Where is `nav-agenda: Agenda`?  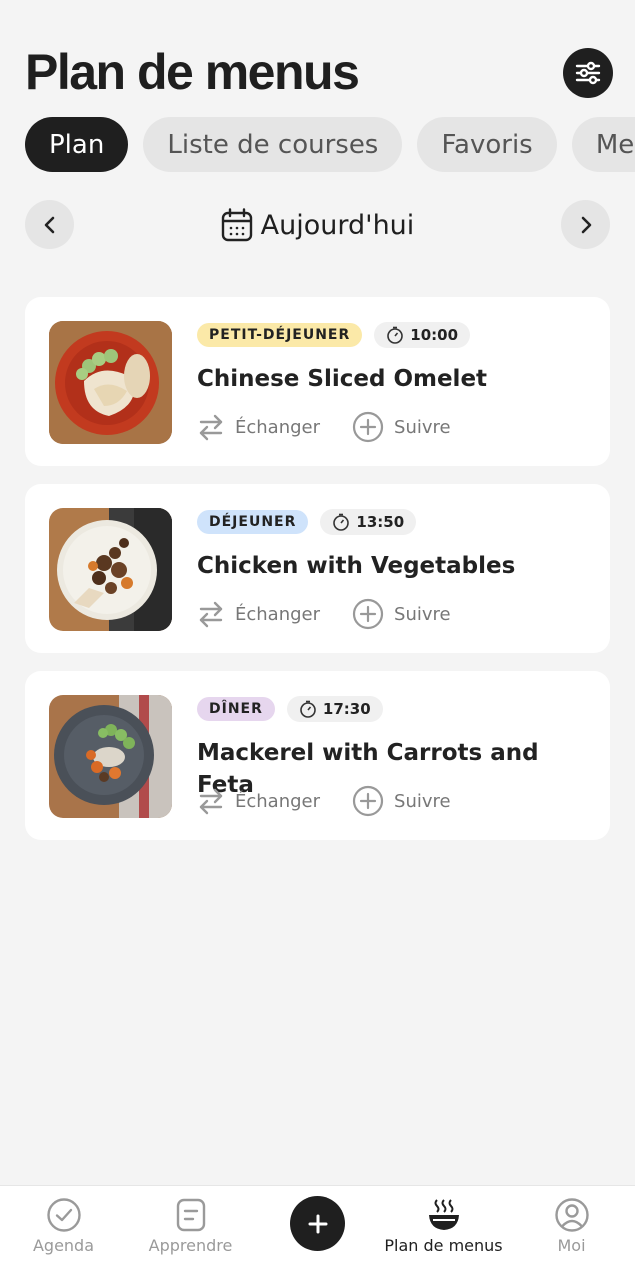
nav-agenda: Agenda is located at coordinates (63, 1226).